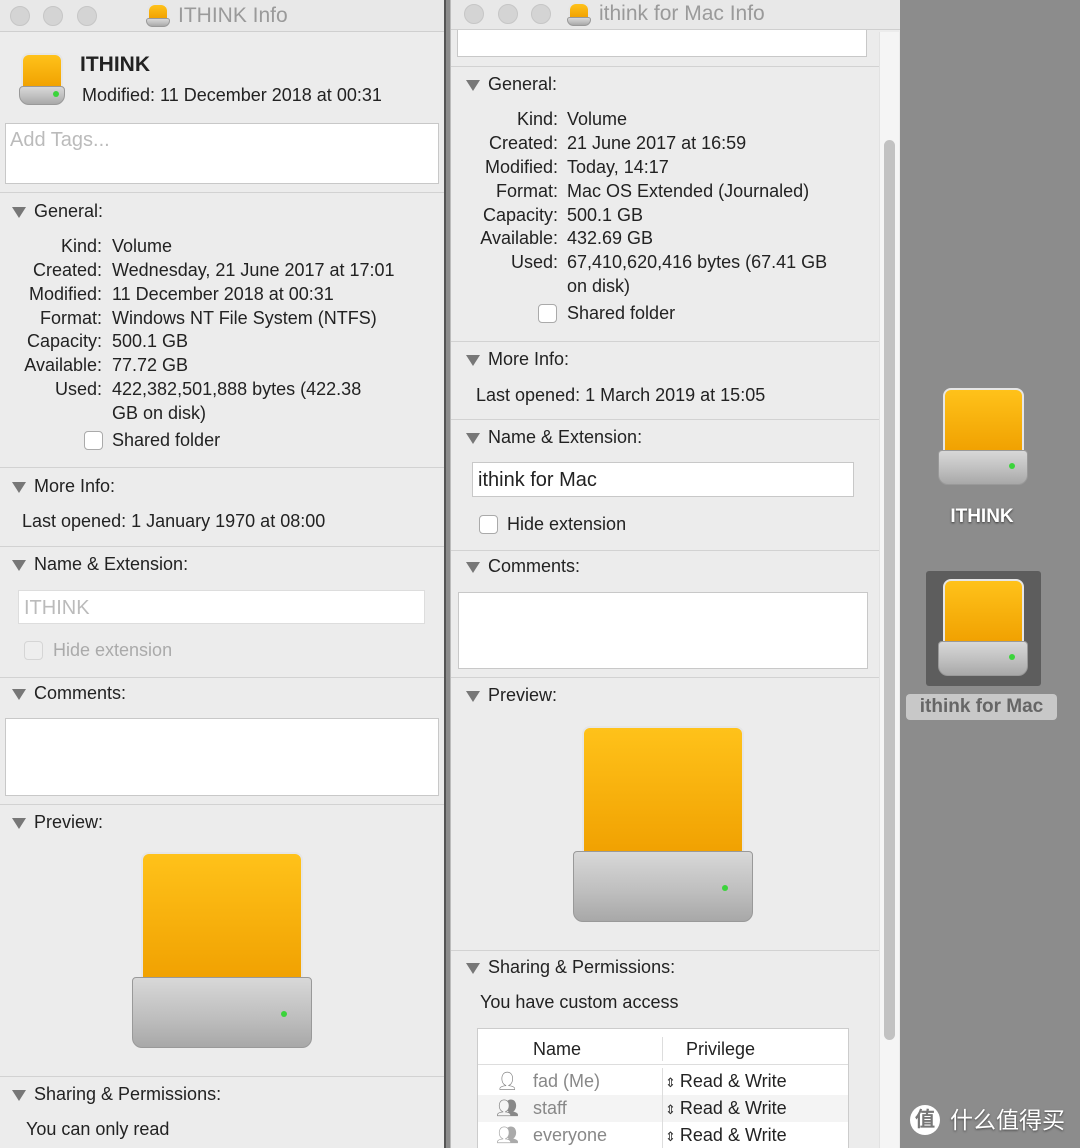  I want to click on column-privilege: Privilege, so click(720, 1049).